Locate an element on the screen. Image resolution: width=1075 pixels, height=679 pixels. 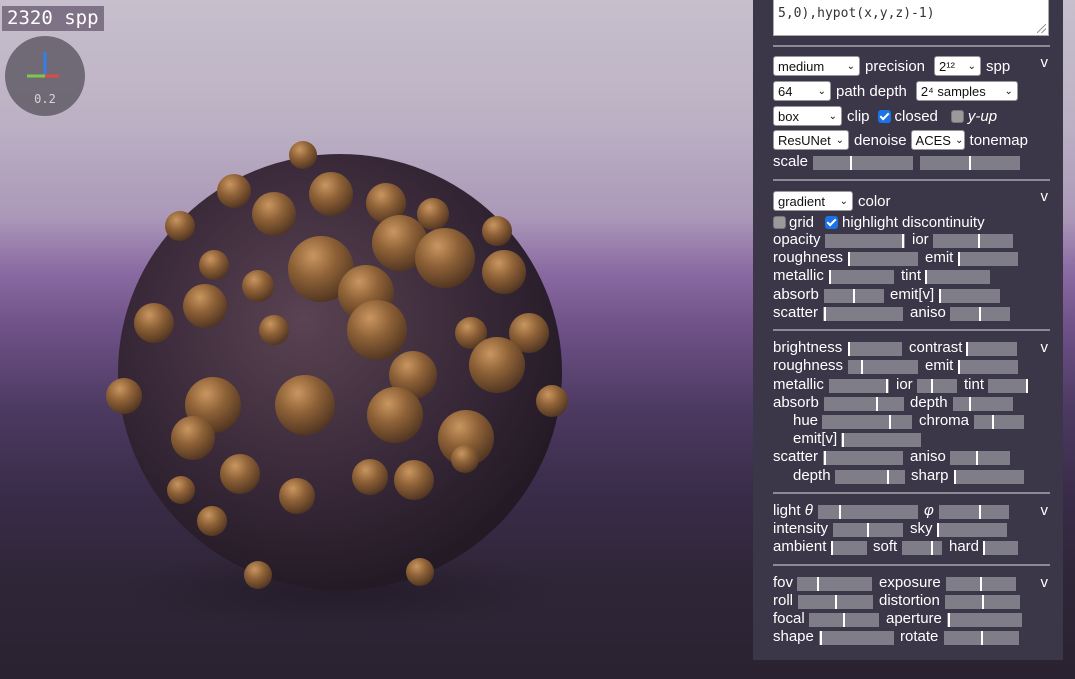
clip-select-value: box is located at coordinates (788, 116).